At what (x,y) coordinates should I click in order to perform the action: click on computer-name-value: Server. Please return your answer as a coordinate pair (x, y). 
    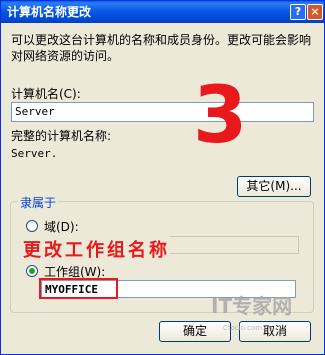
    Looking at the image, I should click on (35, 111).